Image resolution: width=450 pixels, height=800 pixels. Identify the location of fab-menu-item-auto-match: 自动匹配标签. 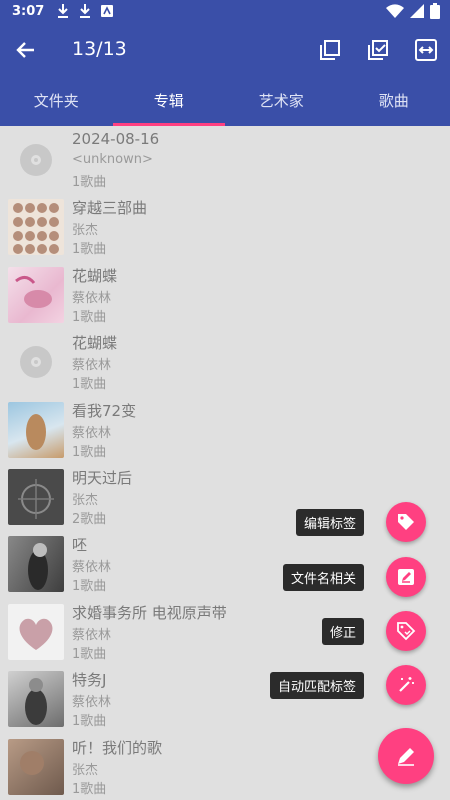
(313, 685).